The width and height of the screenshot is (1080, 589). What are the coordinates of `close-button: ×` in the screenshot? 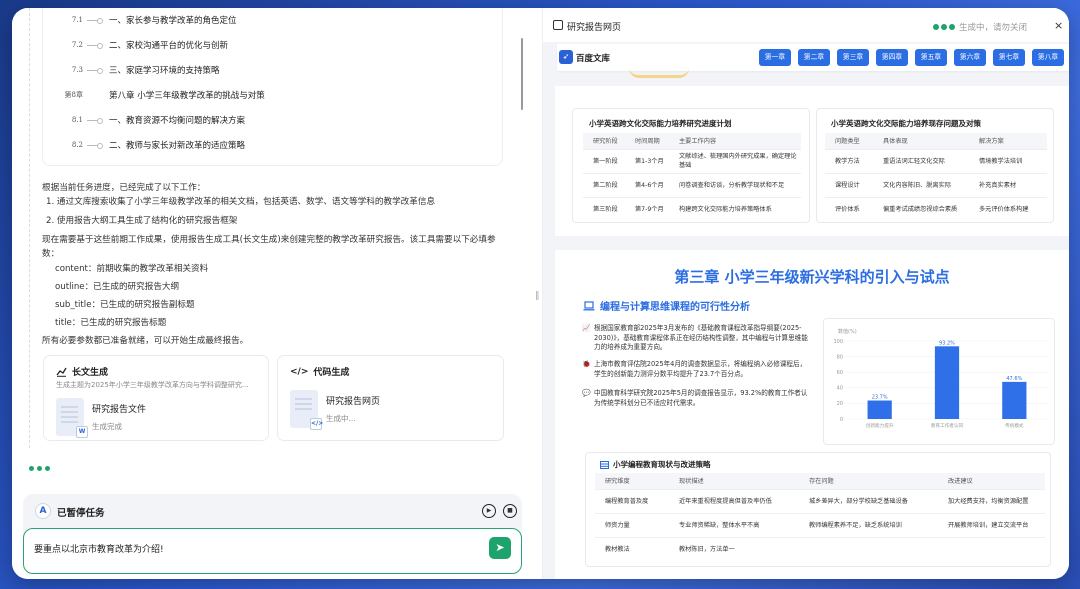 It's located at (1058, 25).